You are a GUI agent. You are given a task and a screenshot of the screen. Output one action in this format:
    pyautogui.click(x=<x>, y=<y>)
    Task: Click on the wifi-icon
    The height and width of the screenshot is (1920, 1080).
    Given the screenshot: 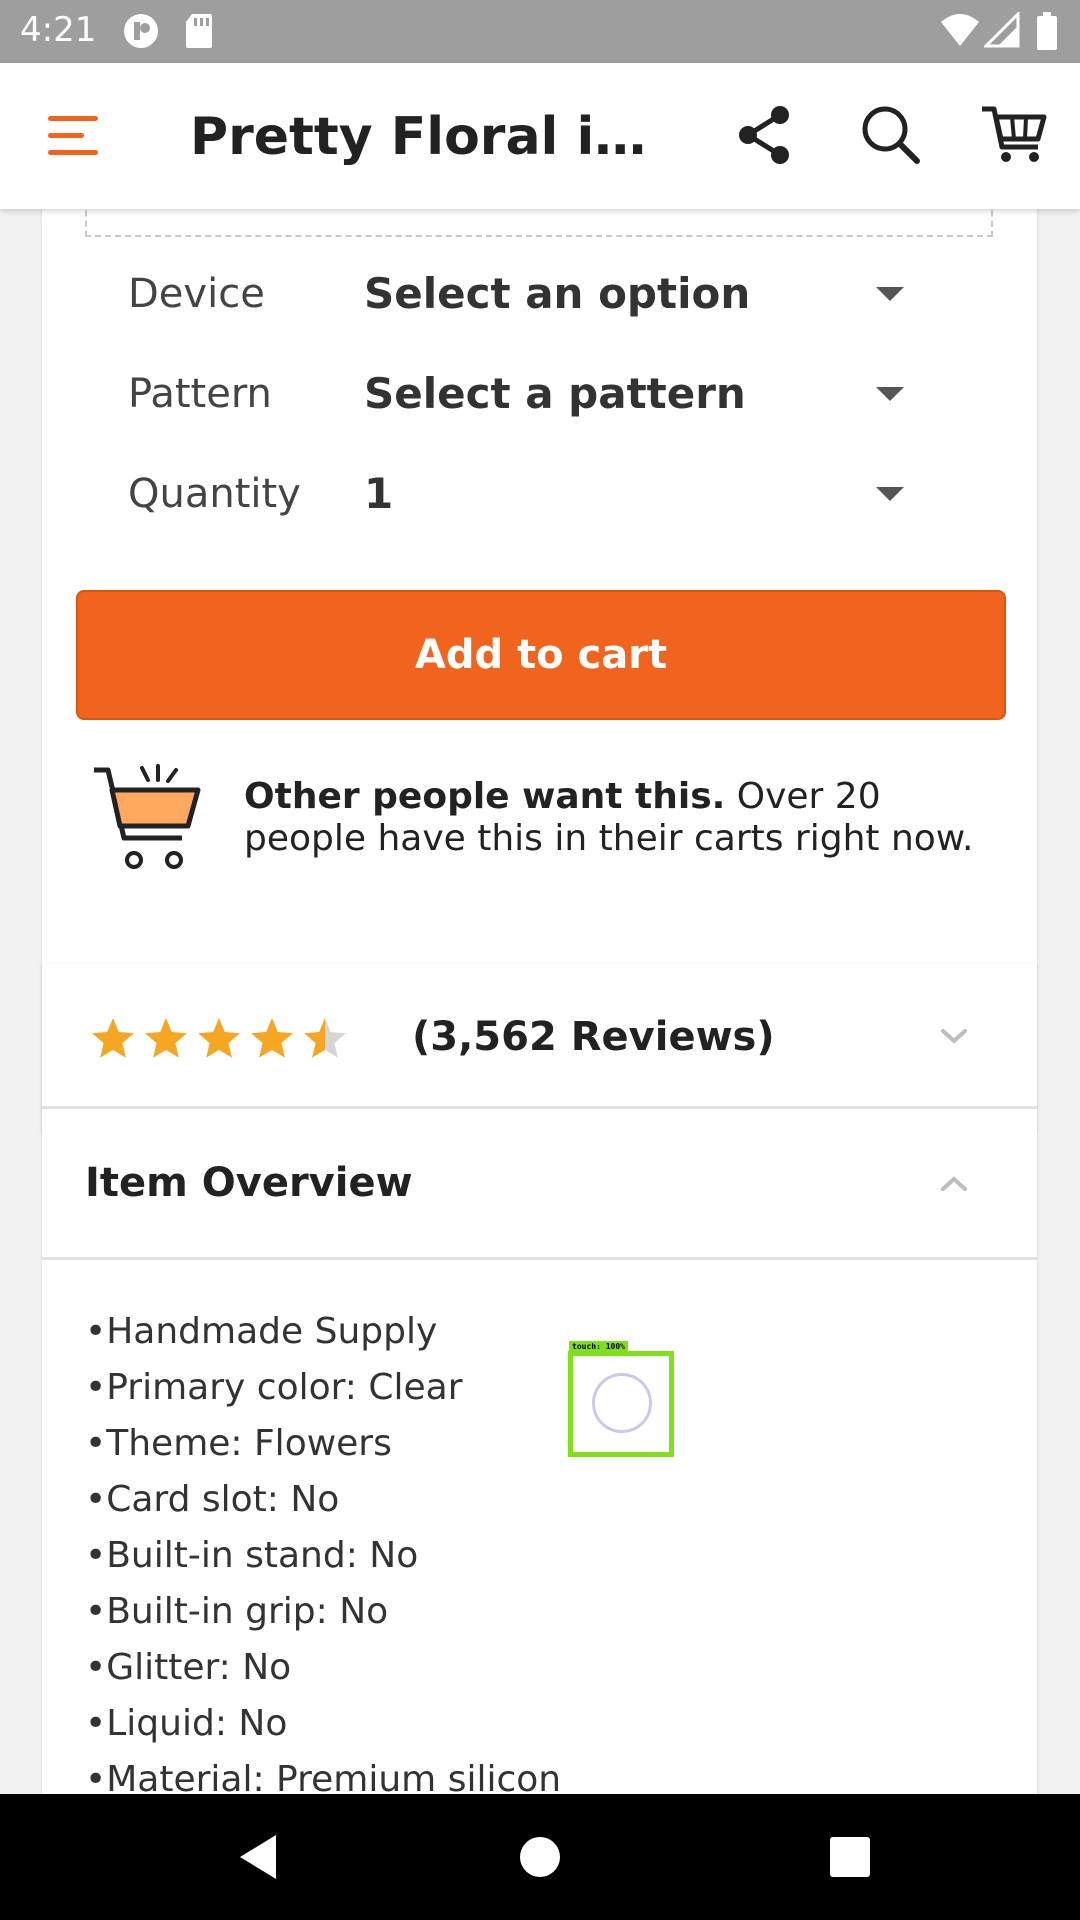 What is the action you would take?
    pyautogui.click(x=960, y=30)
    